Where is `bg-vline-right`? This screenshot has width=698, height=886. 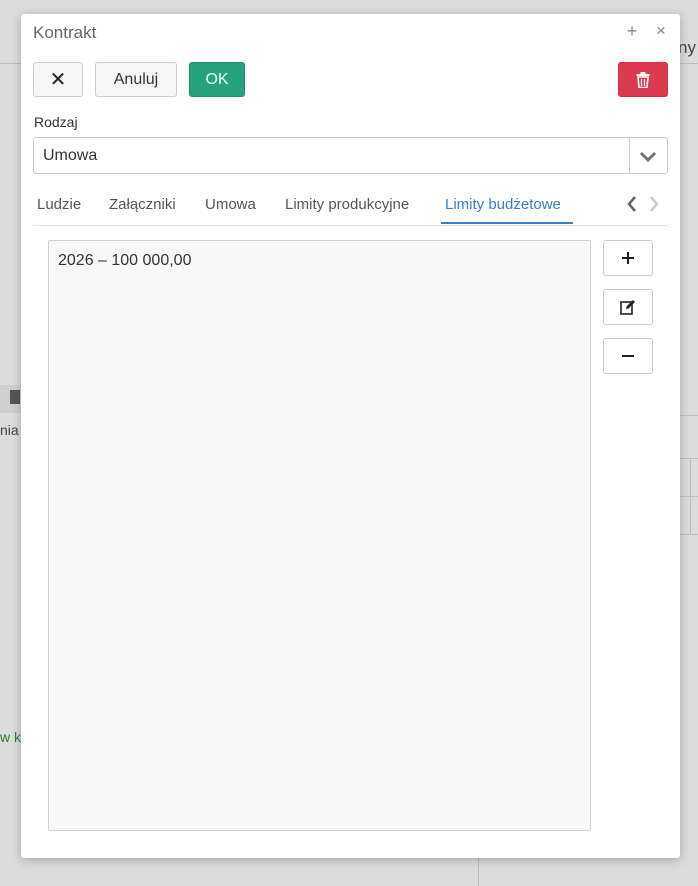 bg-vline-right is located at coordinates (690, 497).